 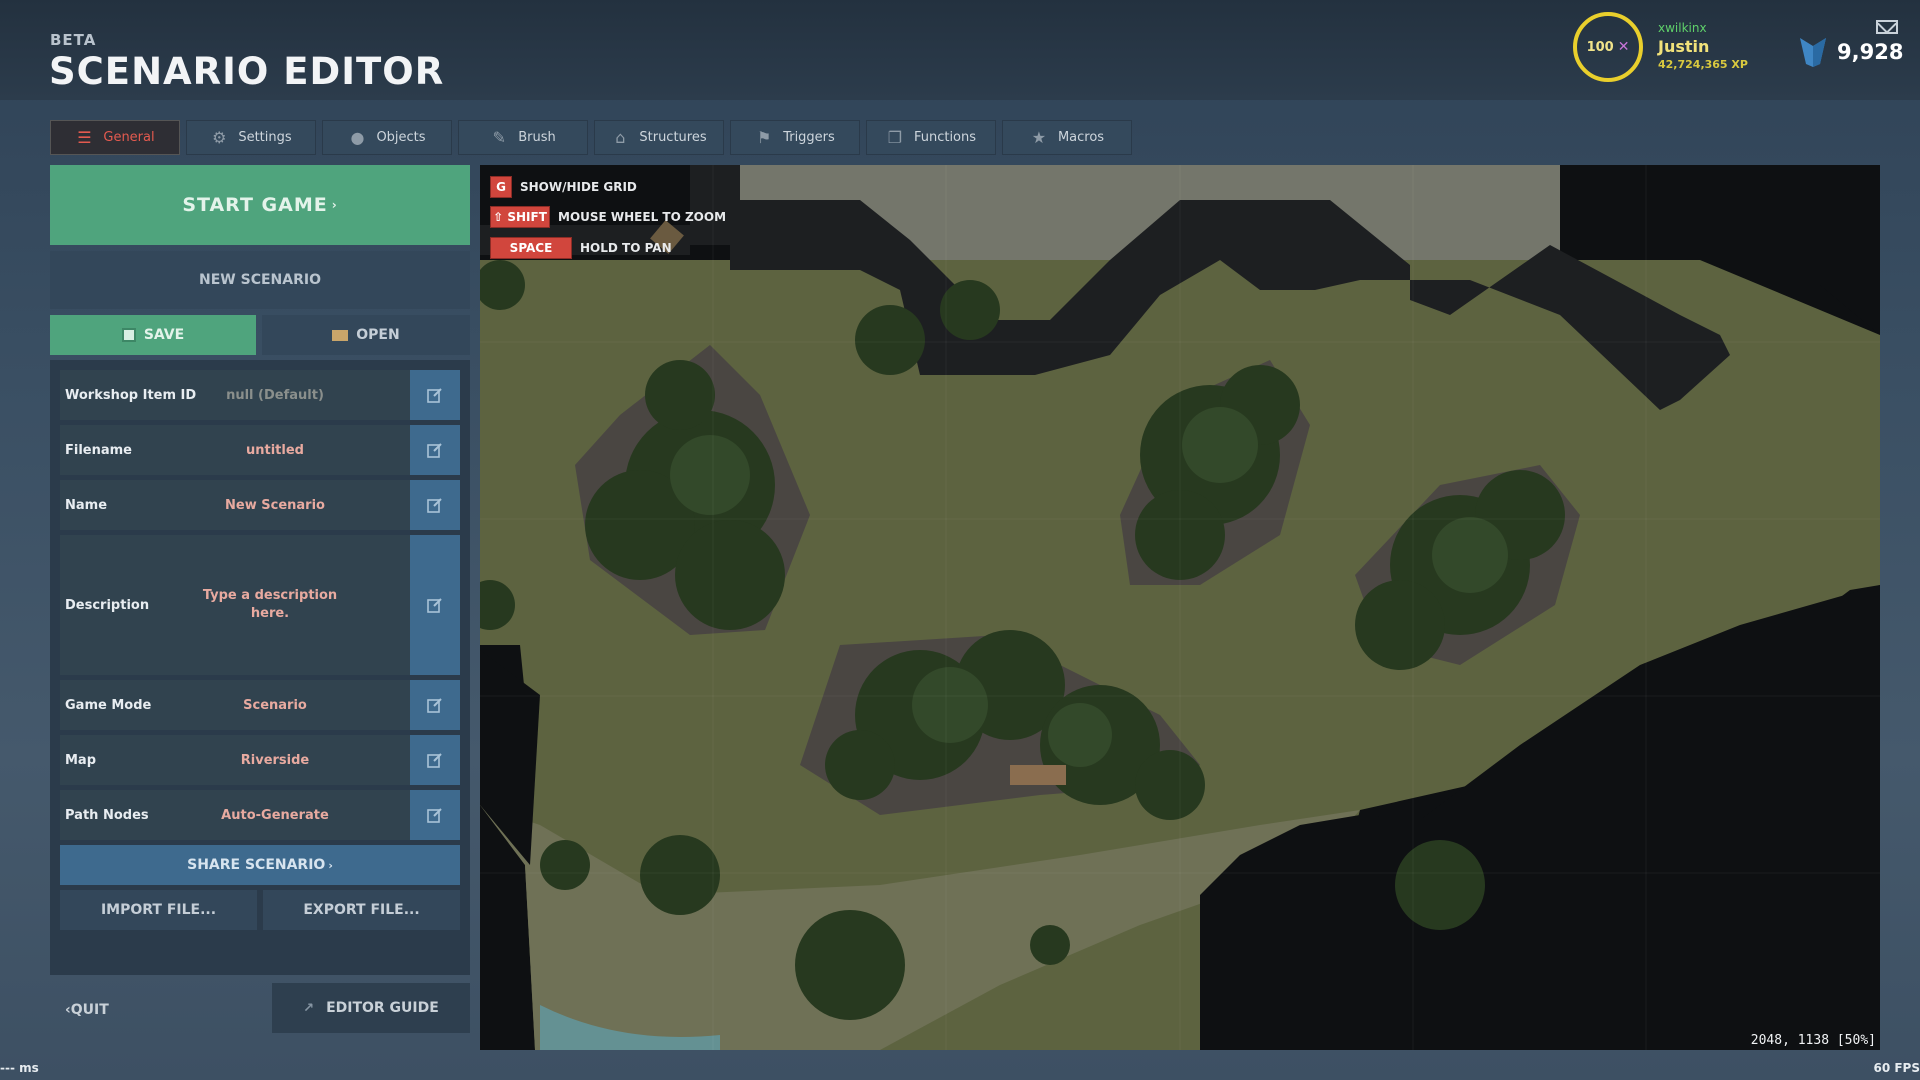 What do you see at coordinates (260, 280) in the screenshot?
I see `new-scenario-button: NEW SCENARIO` at bounding box center [260, 280].